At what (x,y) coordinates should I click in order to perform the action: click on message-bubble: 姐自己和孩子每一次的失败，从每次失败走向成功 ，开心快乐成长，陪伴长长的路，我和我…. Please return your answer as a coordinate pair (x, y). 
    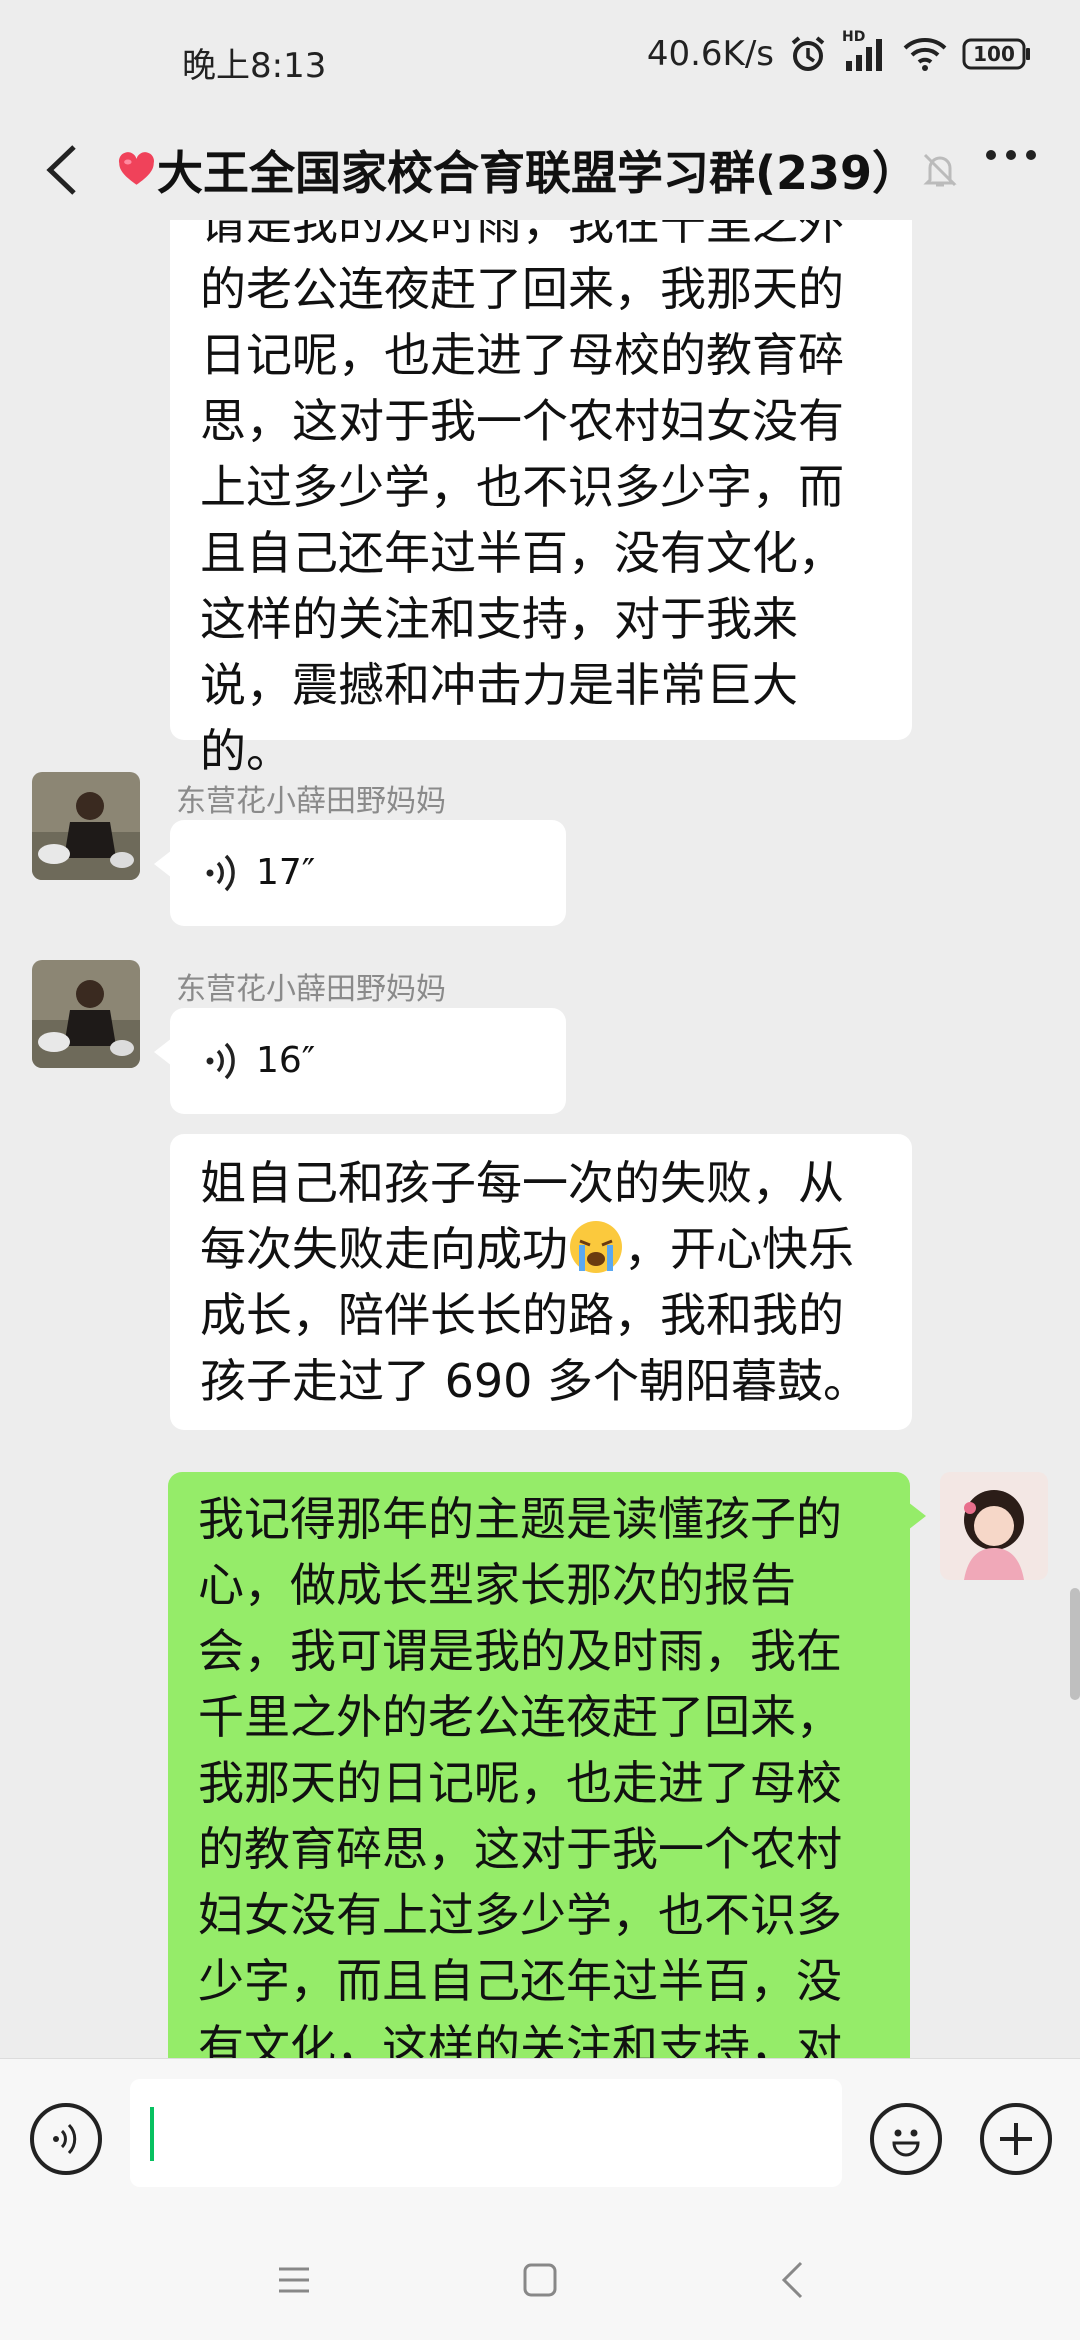
    Looking at the image, I should click on (541, 1282).